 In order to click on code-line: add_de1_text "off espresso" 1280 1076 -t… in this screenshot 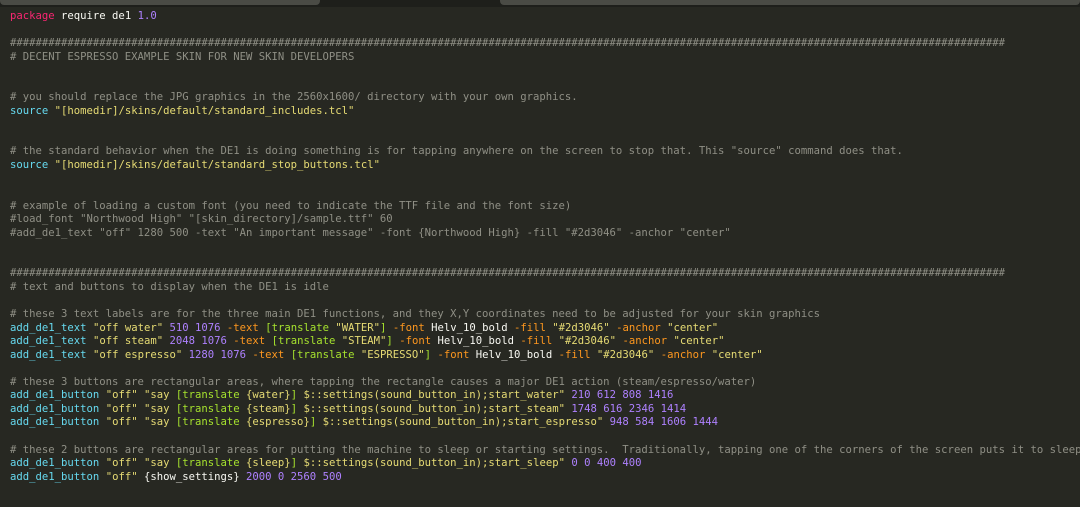, I will do `click(545, 356)`.